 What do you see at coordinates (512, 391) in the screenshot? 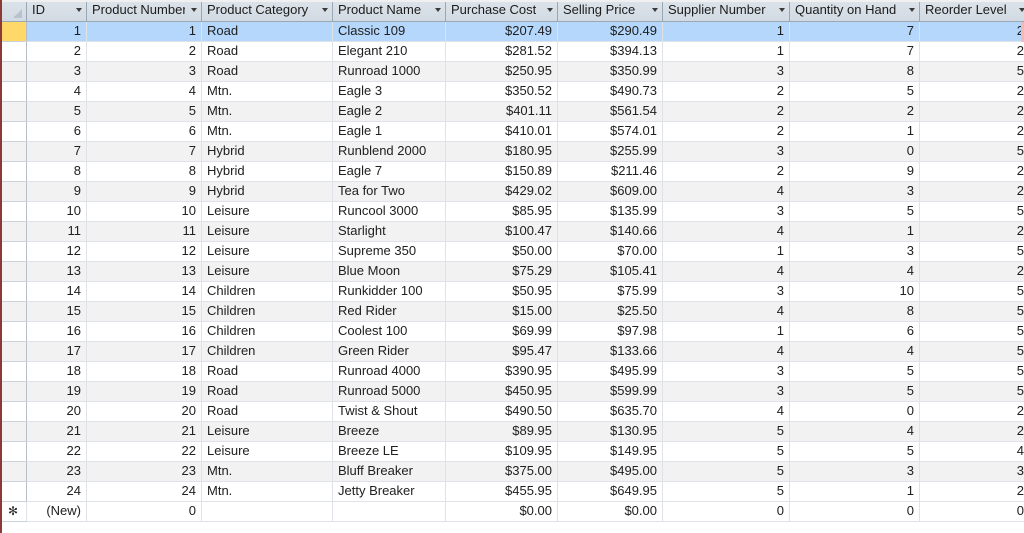
I see `table-row: 19 19 Road Runroad 5000 $450.95 $599.99 3 5 5` at bounding box center [512, 391].